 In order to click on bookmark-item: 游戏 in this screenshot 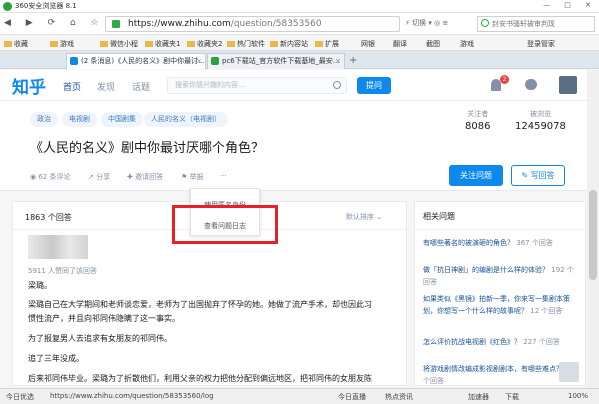, I will do `click(62, 44)`.